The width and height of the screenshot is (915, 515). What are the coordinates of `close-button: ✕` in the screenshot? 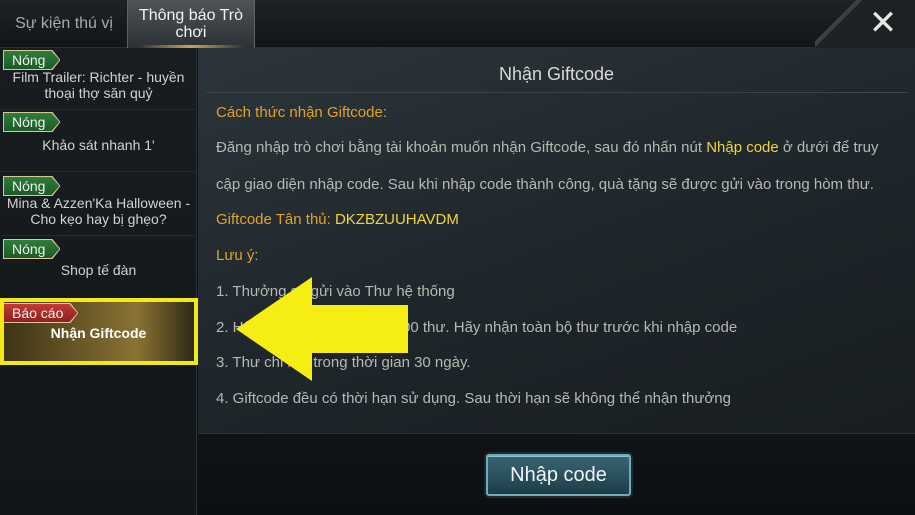 It's located at (883, 23).